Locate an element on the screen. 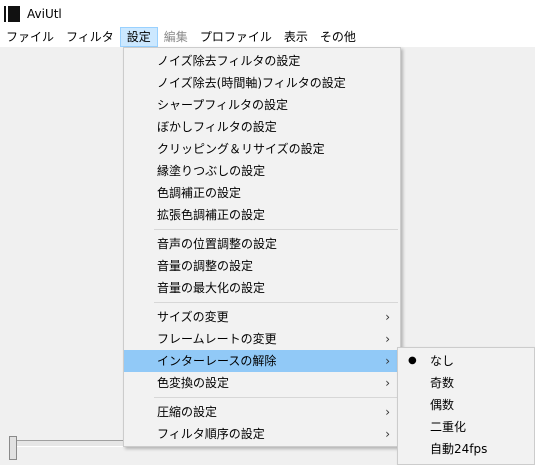 This screenshot has height=465, width=535. menu-edit: 編集 is located at coordinates (176, 37).